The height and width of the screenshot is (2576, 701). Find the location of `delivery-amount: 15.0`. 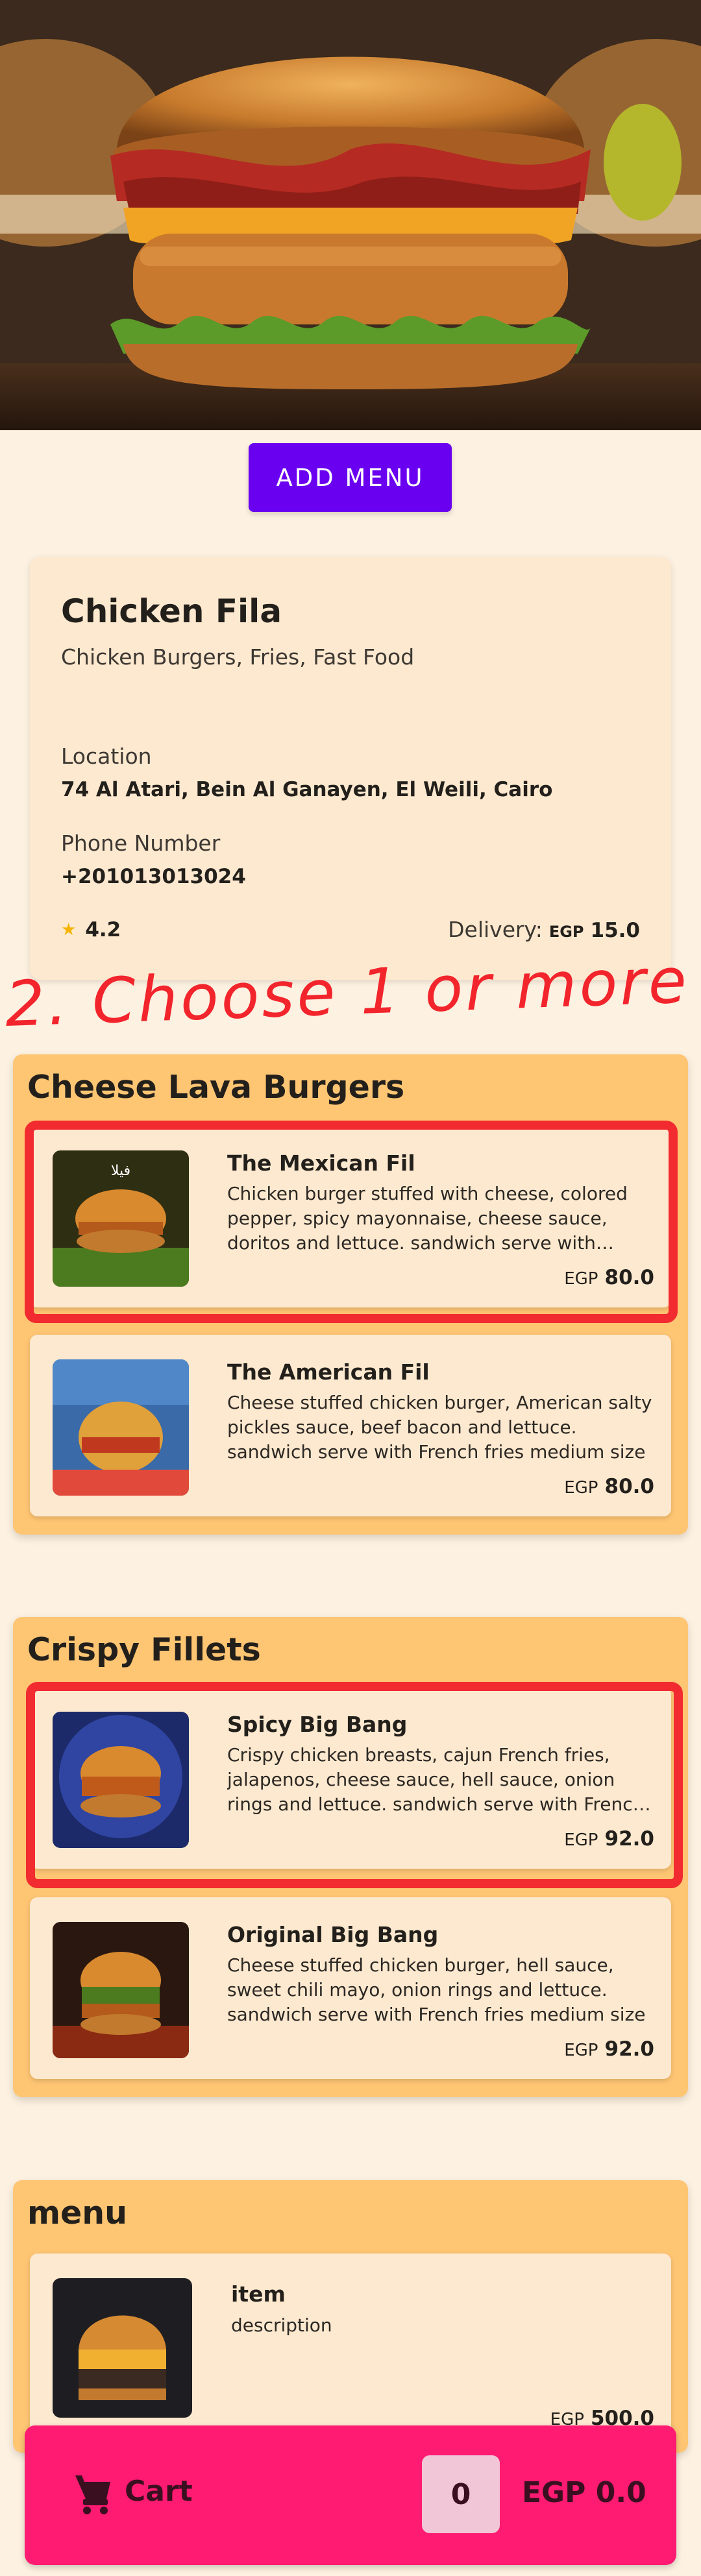

delivery-amount: 15.0 is located at coordinates (615, 930).